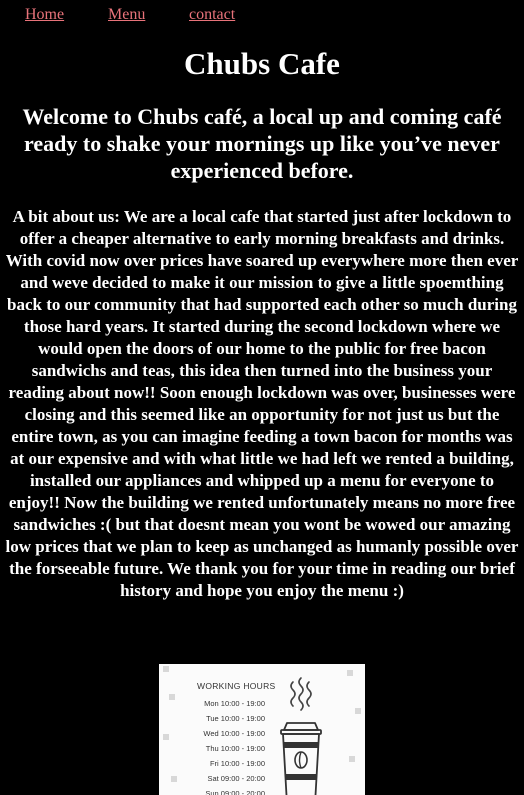 The width and height of the screenshot is (524, 795). Describe the element at coordinates (236, 778) in the screenshot. I see `hours-row: Sat 09:00 - 20:00` at that location.